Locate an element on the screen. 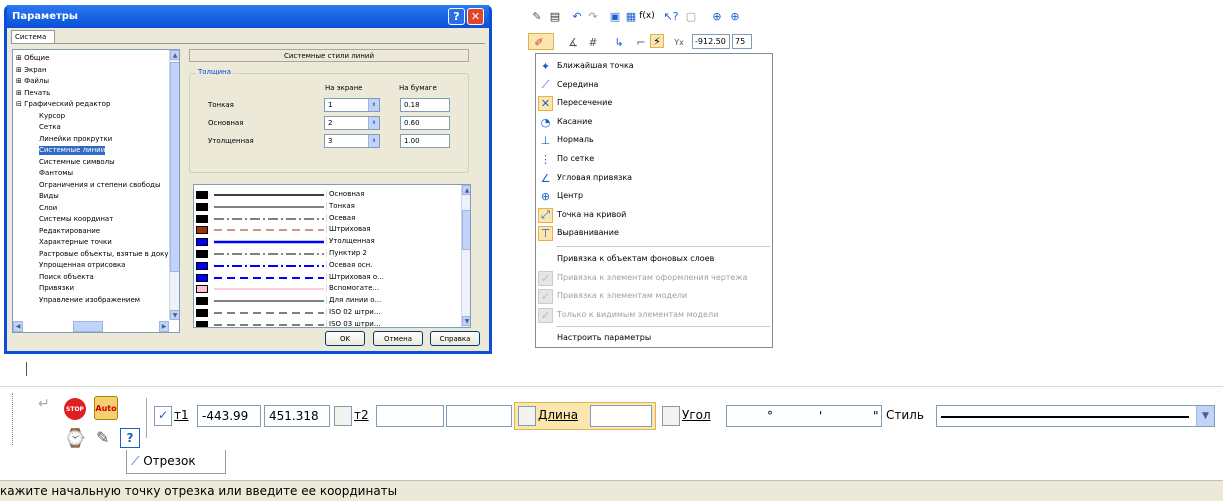 Image resolution: width=1223 pixels, height=501 pixels. save-icon: ▢ is located at coordinates (691, 16).